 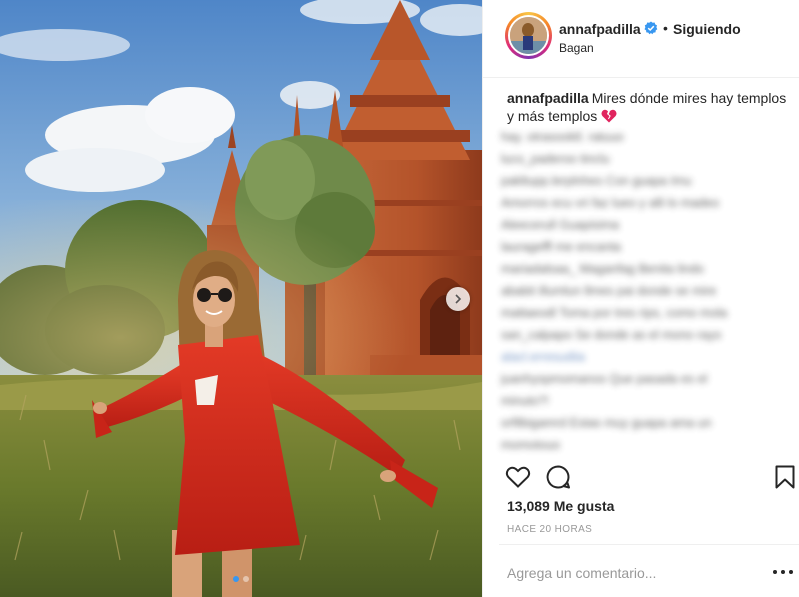 I want to click on more-options-button, so click(x=783, y=572).